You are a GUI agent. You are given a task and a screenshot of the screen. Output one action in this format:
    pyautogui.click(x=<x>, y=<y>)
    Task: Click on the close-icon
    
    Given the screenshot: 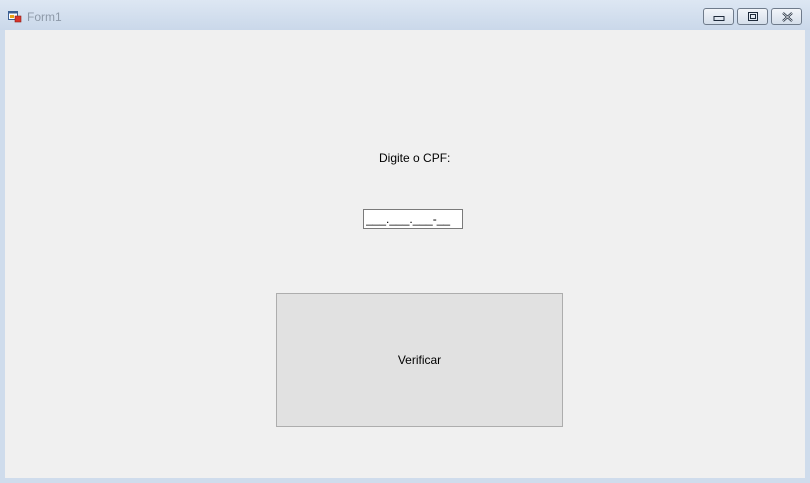 What is the action you would take?
    pyautogui.click(x=787, y=17)
    